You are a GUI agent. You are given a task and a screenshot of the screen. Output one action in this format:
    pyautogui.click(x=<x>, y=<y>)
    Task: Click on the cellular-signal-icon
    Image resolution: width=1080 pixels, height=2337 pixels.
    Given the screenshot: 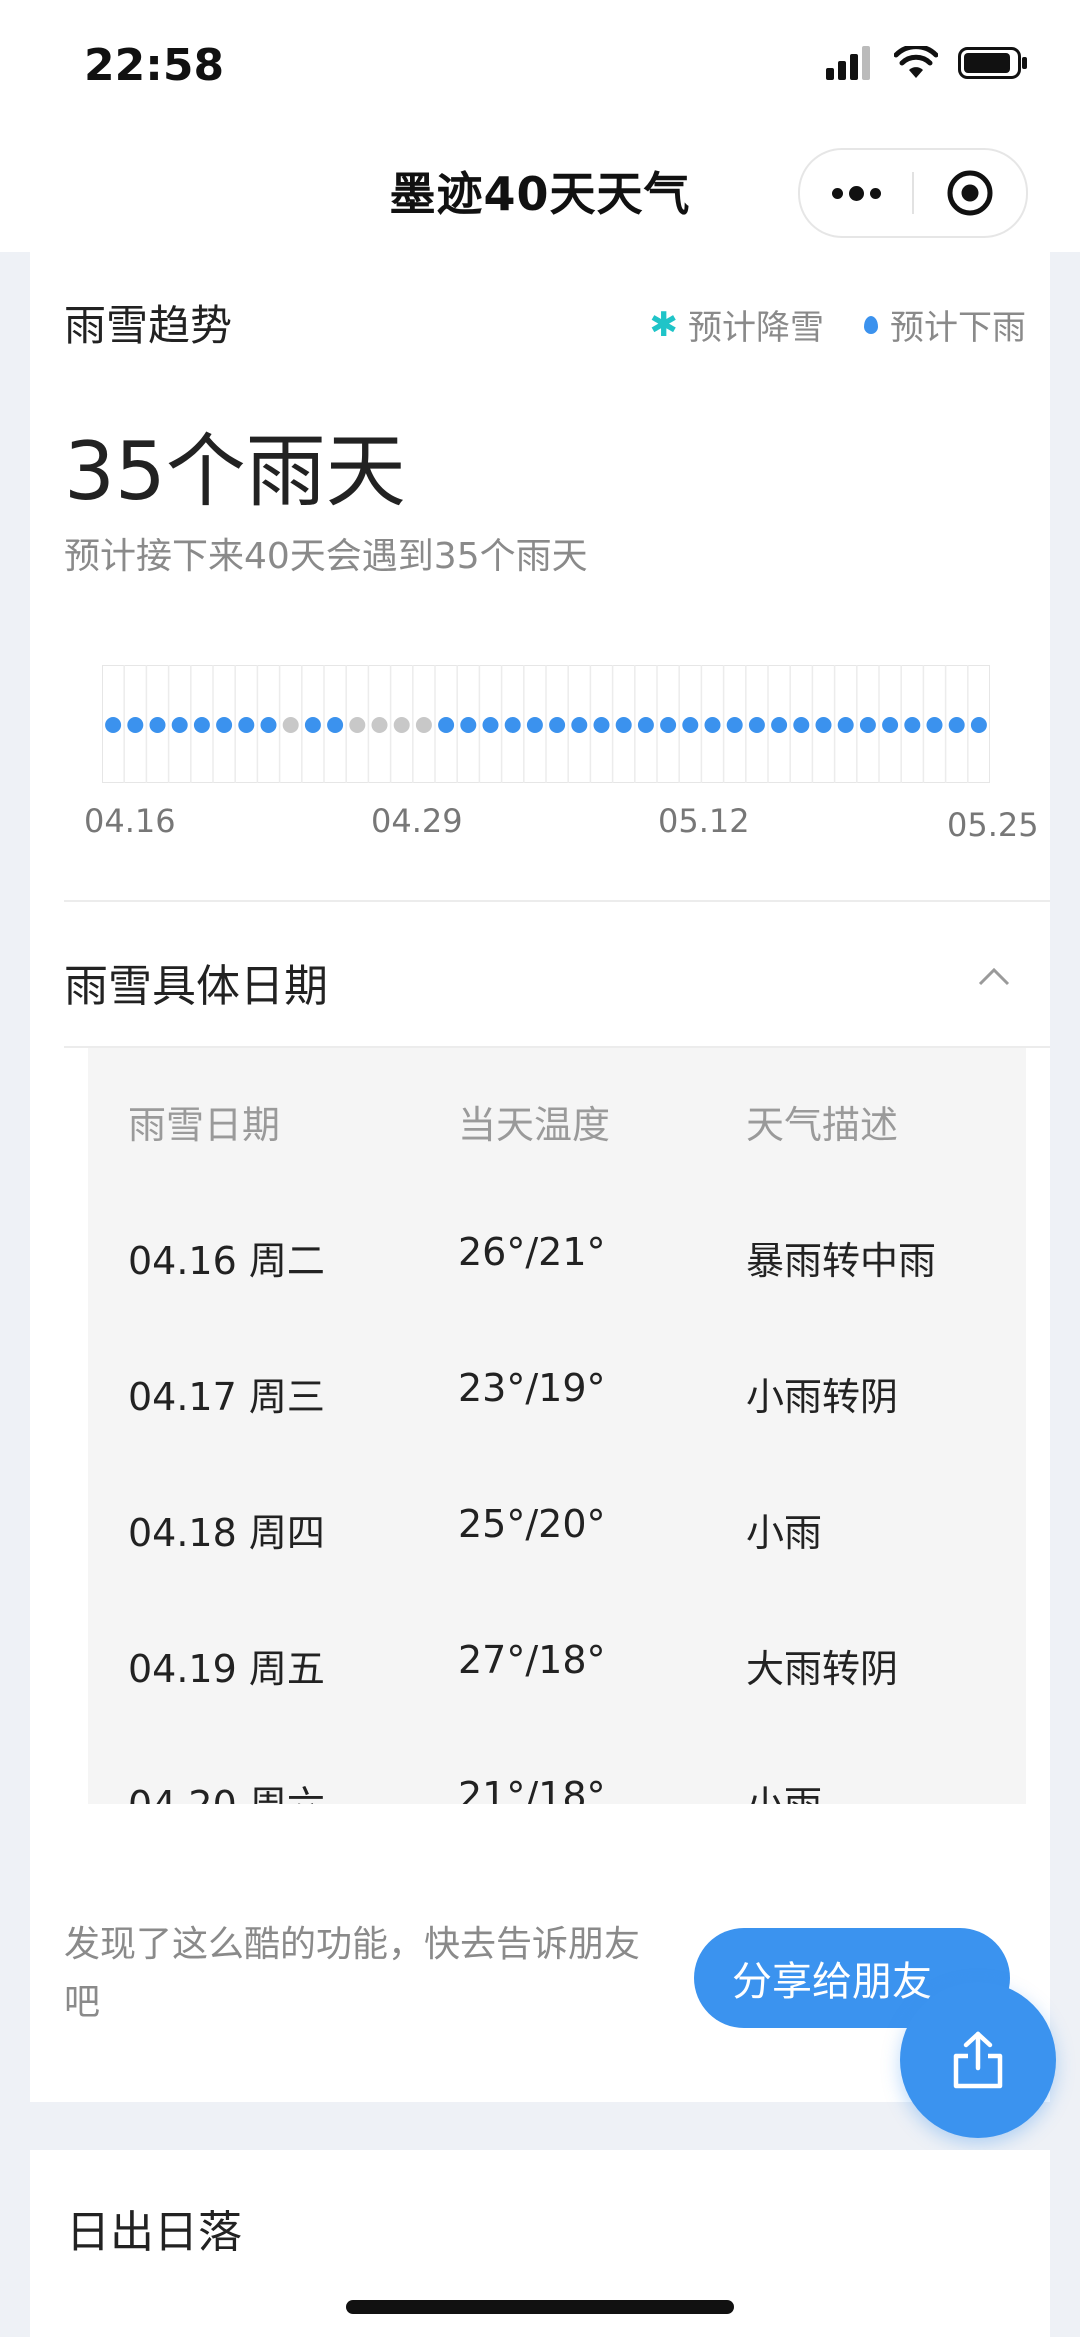 What is the action you would take?
    pyautogui.click(x=848, y=63)
    